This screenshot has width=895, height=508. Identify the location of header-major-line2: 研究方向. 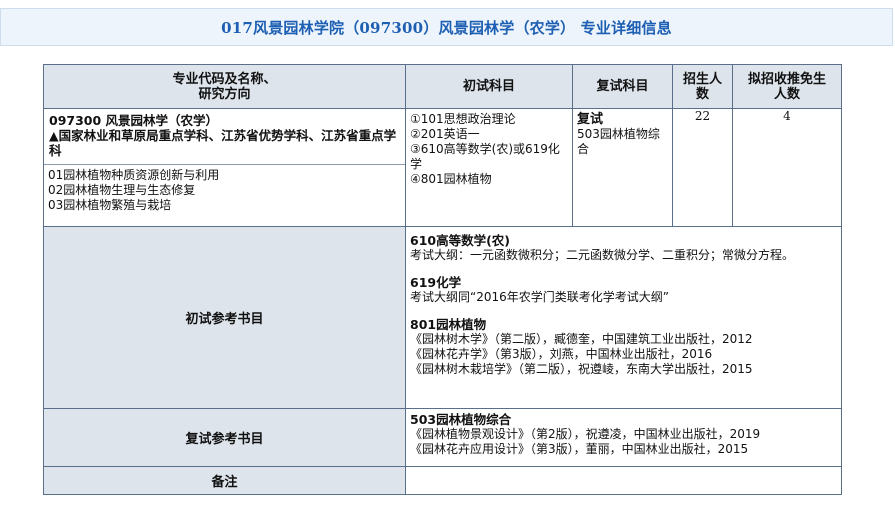
(224, 94).